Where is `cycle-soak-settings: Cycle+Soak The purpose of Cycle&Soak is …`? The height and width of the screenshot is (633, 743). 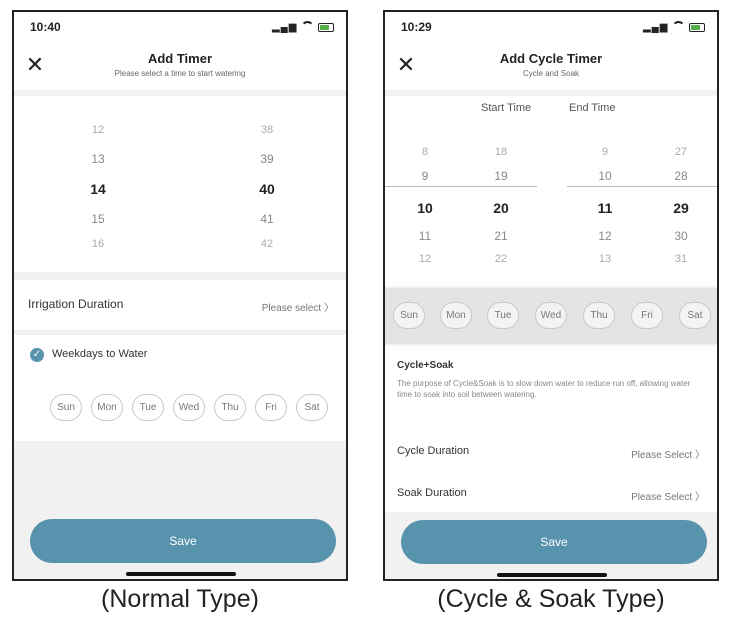
cycle-soak-settings: Cycle+Soak The purpose of Cycle&Soak is … is located at coordinates (551, 429).